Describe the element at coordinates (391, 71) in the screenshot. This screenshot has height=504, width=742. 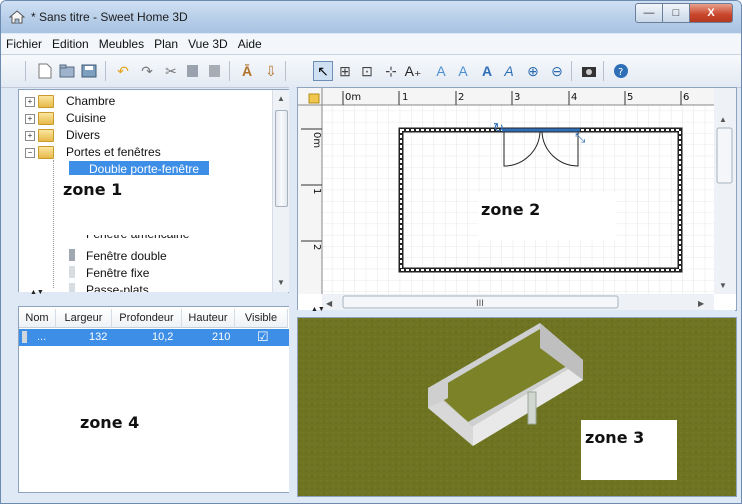
I see `create-dimensions-icon: ⊹` at that location.